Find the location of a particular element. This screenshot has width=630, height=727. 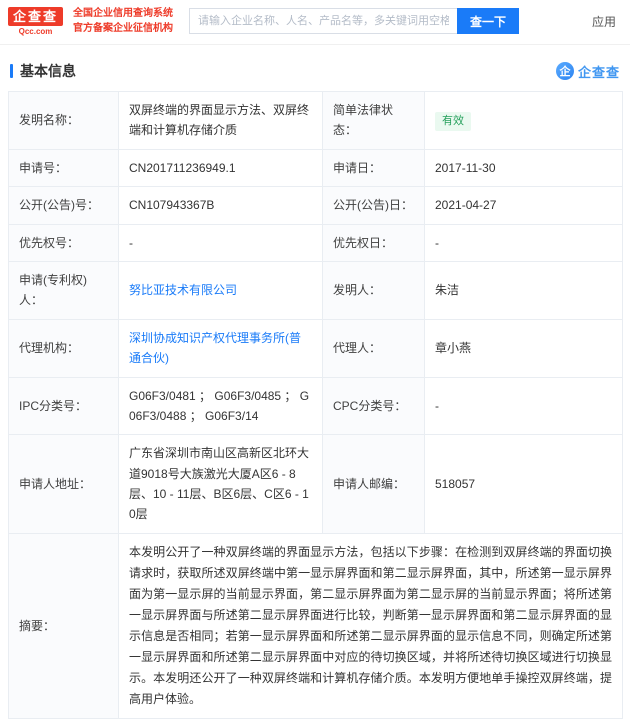

table-row-agency: 代理机构： 深圳协成知识产权代理事务所(普通合伙) 代理人： 章小燕 is located at coordinates (315, 348).